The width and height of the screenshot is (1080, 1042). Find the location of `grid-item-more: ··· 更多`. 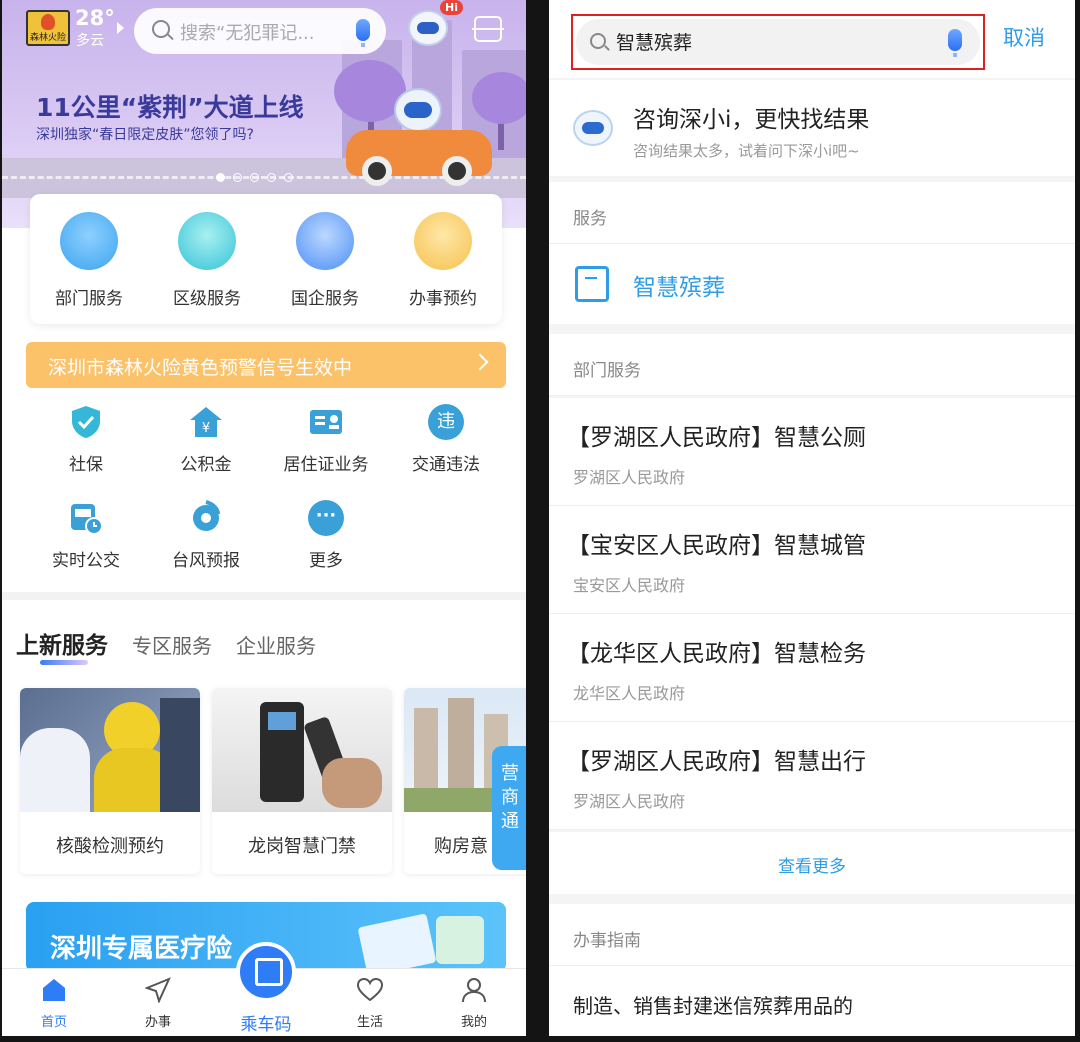

grid-item-more: ··· 更多 is located at coordinates (326, 535).